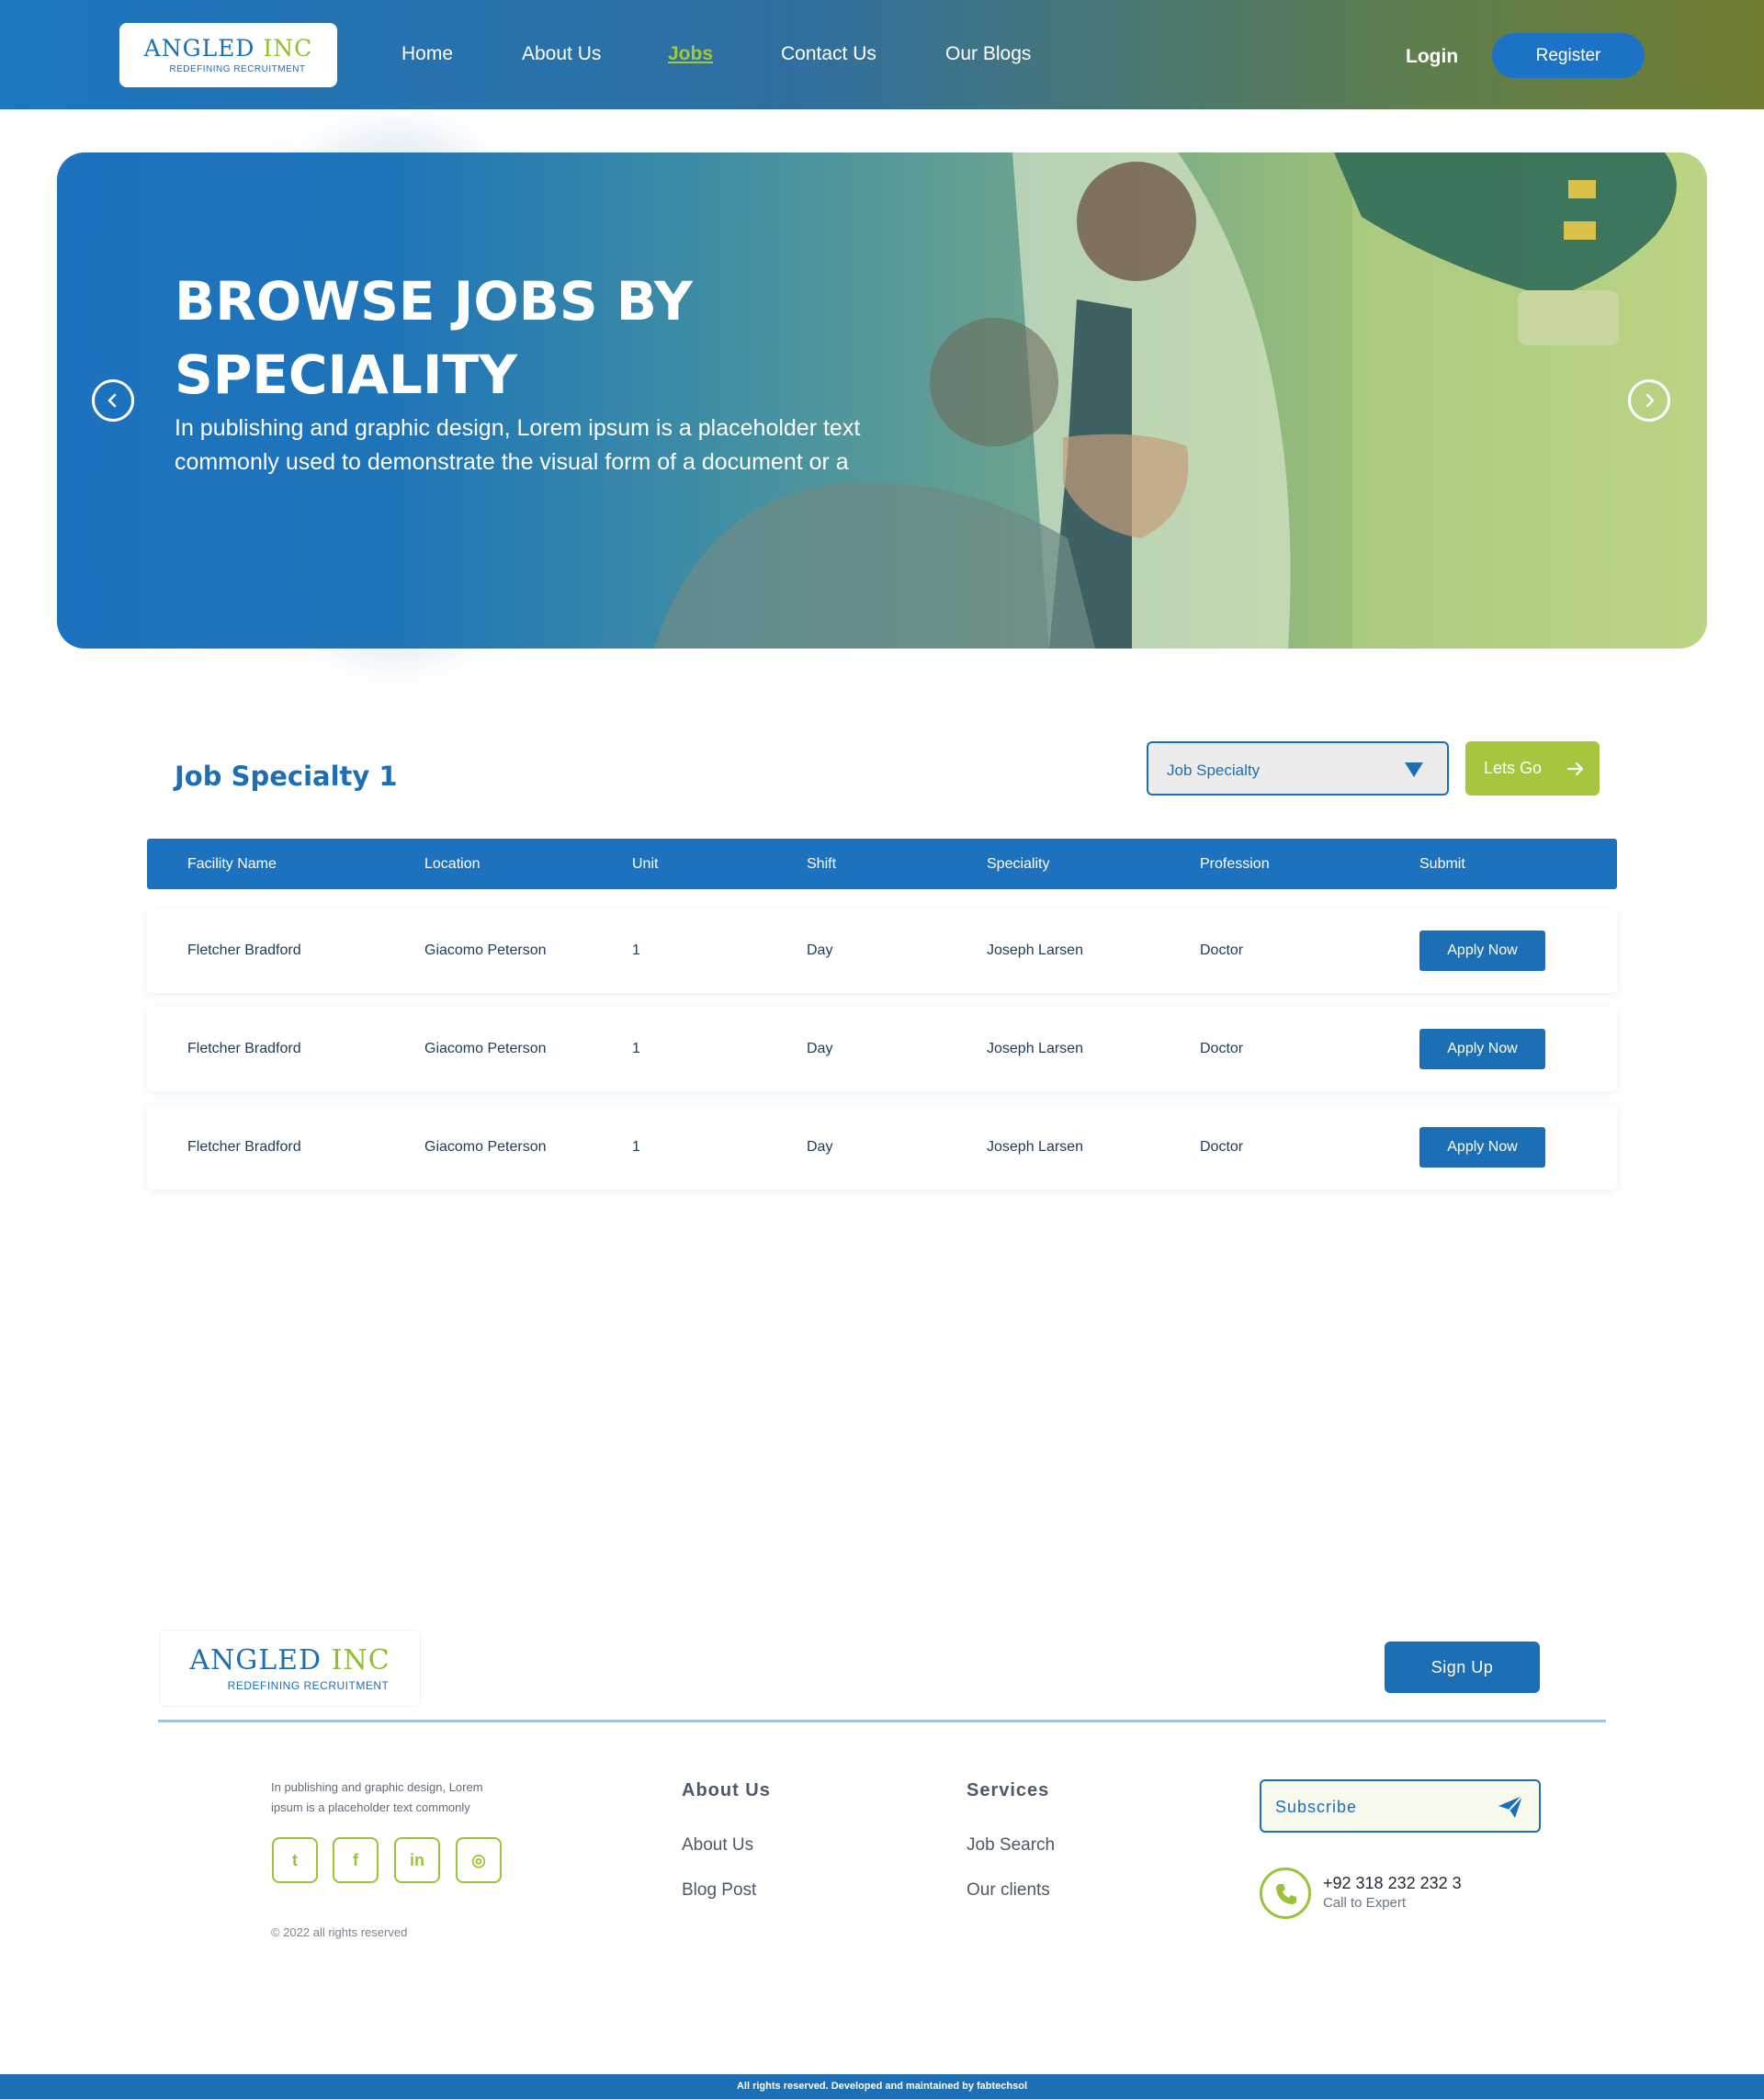  I want to click on footer-about-heading: About Us, so click(726, 1790).